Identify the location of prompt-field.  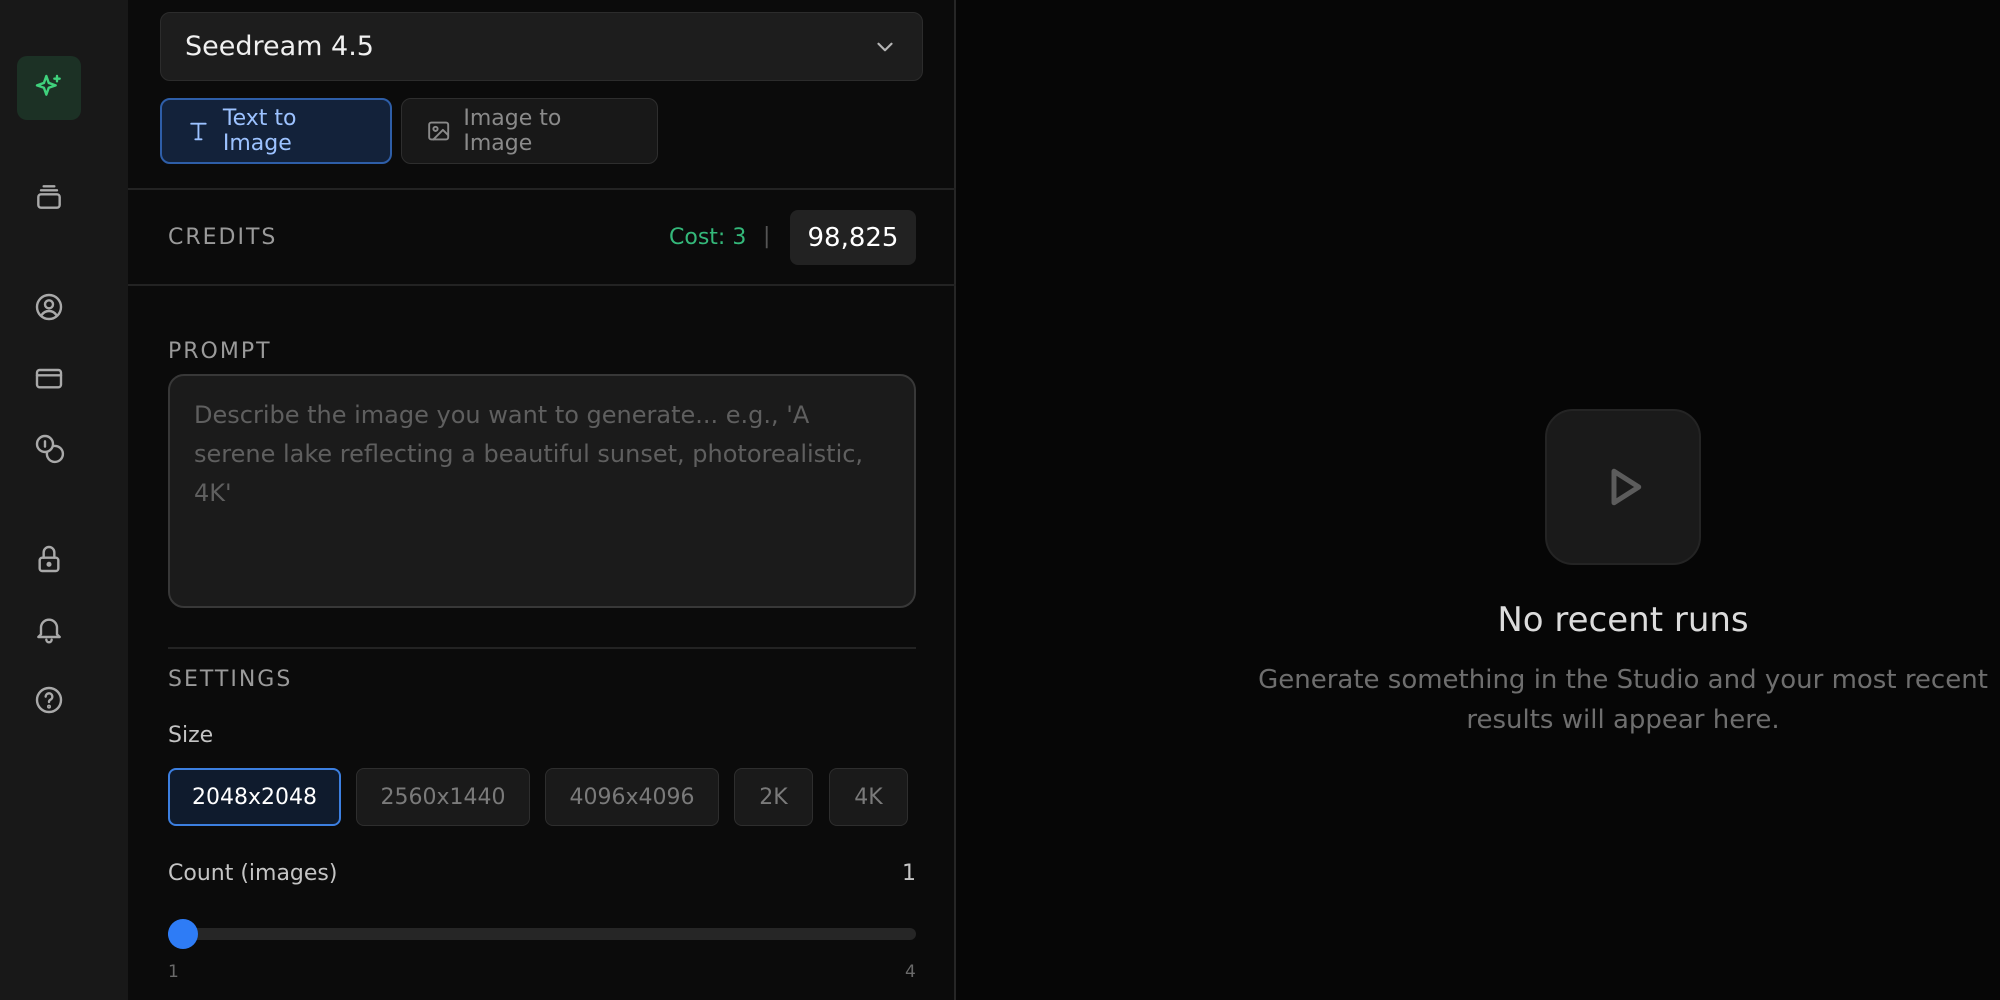
(542, 491).